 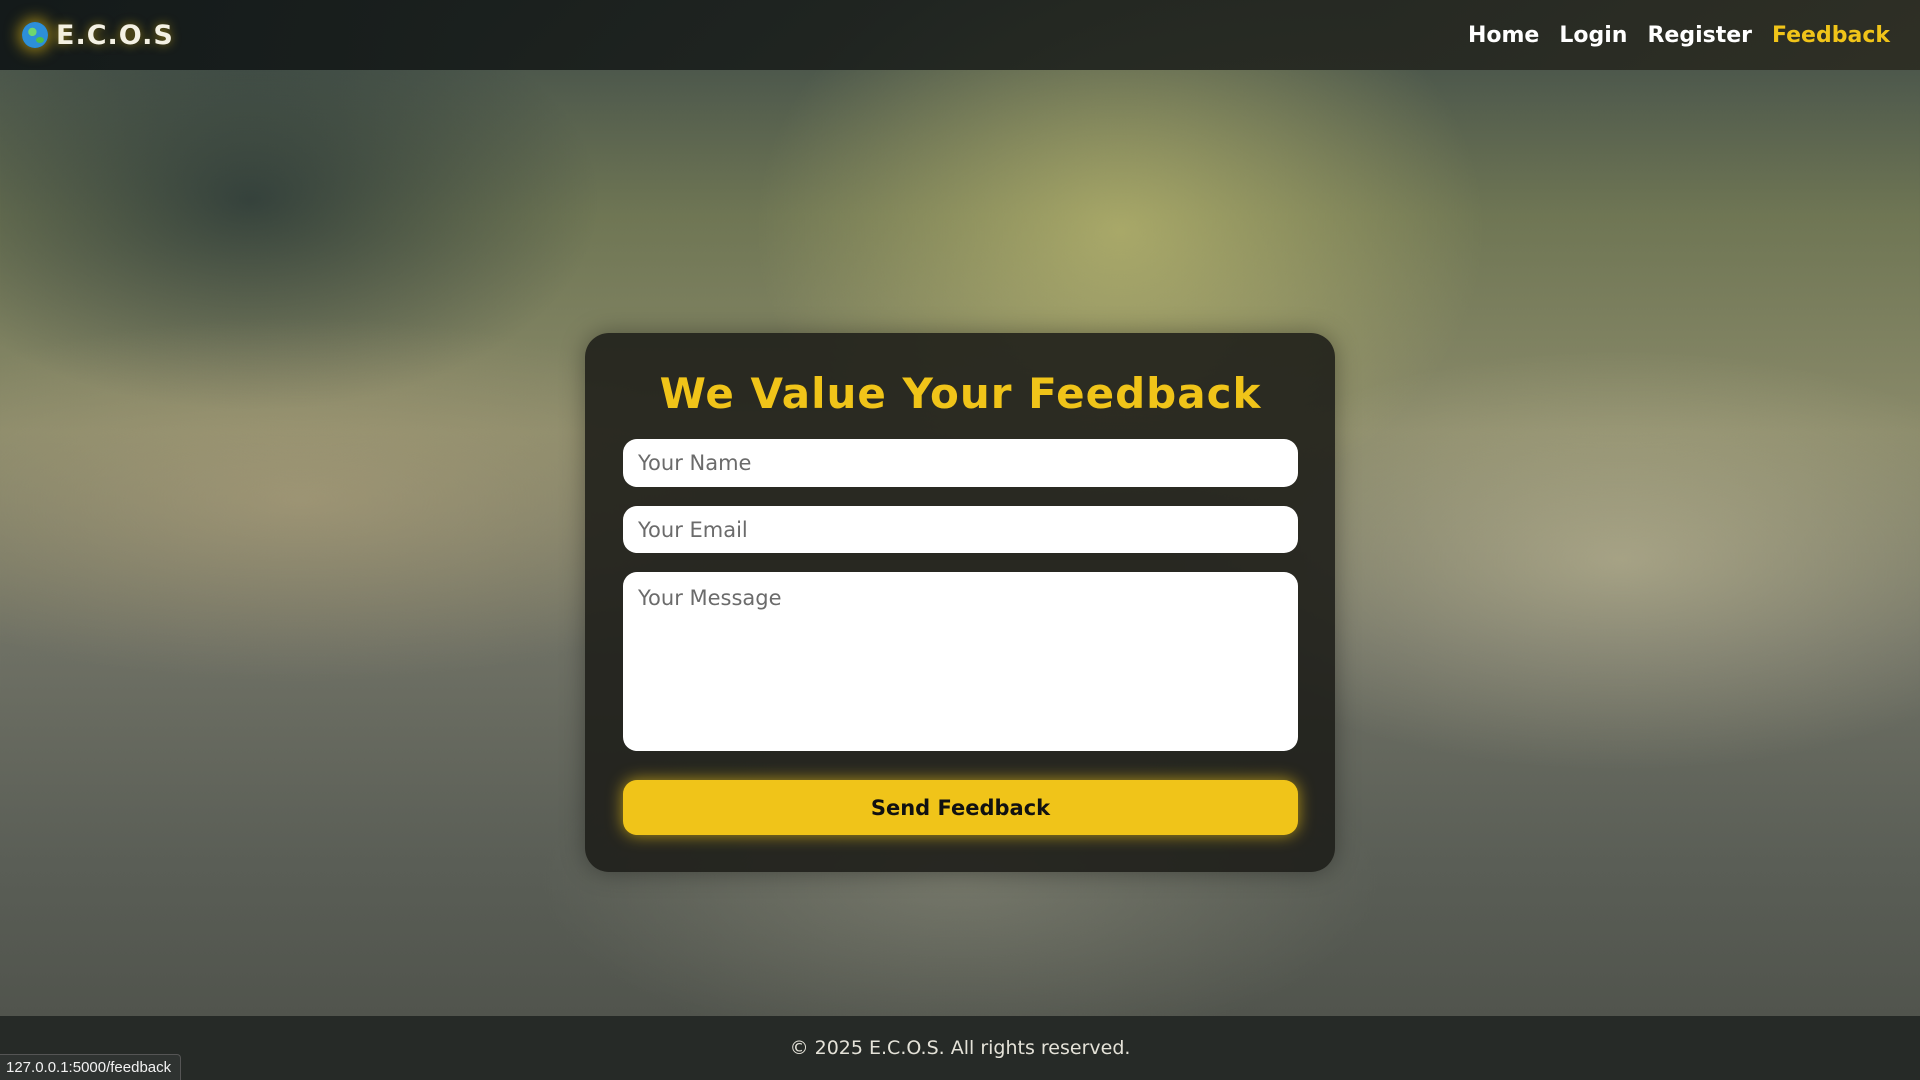 I want to click on name-input, so click(x=960, y=463).